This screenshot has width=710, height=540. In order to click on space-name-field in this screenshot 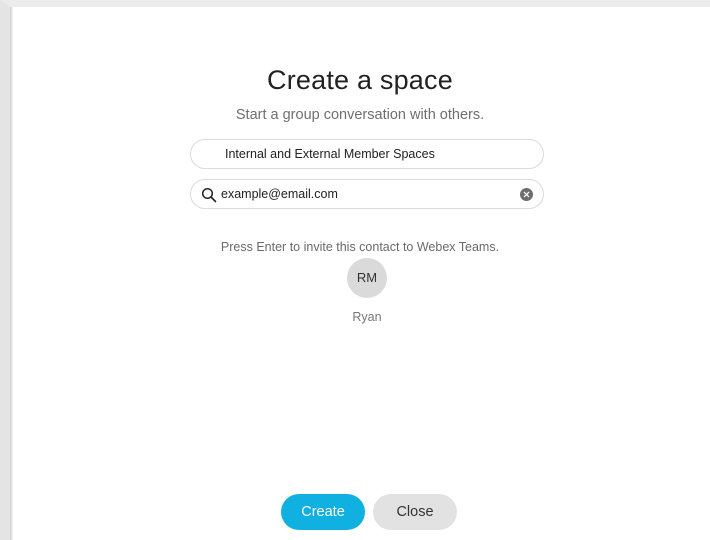, I will do `click(367, 154)`.